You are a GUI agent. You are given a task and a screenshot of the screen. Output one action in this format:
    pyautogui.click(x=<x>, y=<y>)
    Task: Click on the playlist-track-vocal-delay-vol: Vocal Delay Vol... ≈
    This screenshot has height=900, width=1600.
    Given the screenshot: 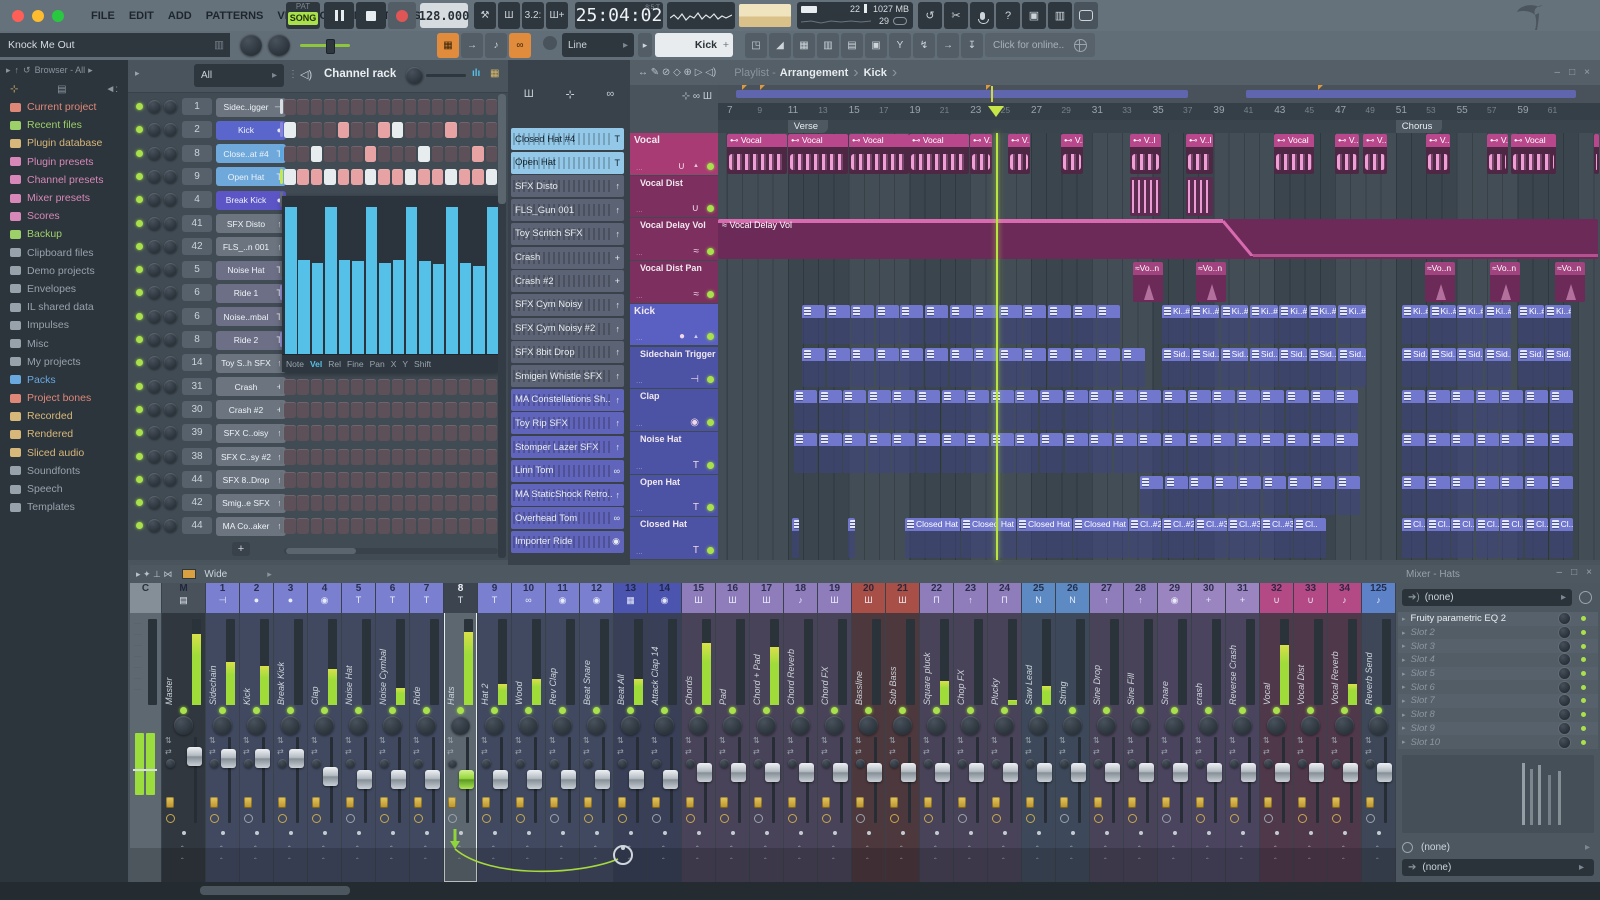 What is the action you would take?
    pyautogui.click(x=674, y=239)
    